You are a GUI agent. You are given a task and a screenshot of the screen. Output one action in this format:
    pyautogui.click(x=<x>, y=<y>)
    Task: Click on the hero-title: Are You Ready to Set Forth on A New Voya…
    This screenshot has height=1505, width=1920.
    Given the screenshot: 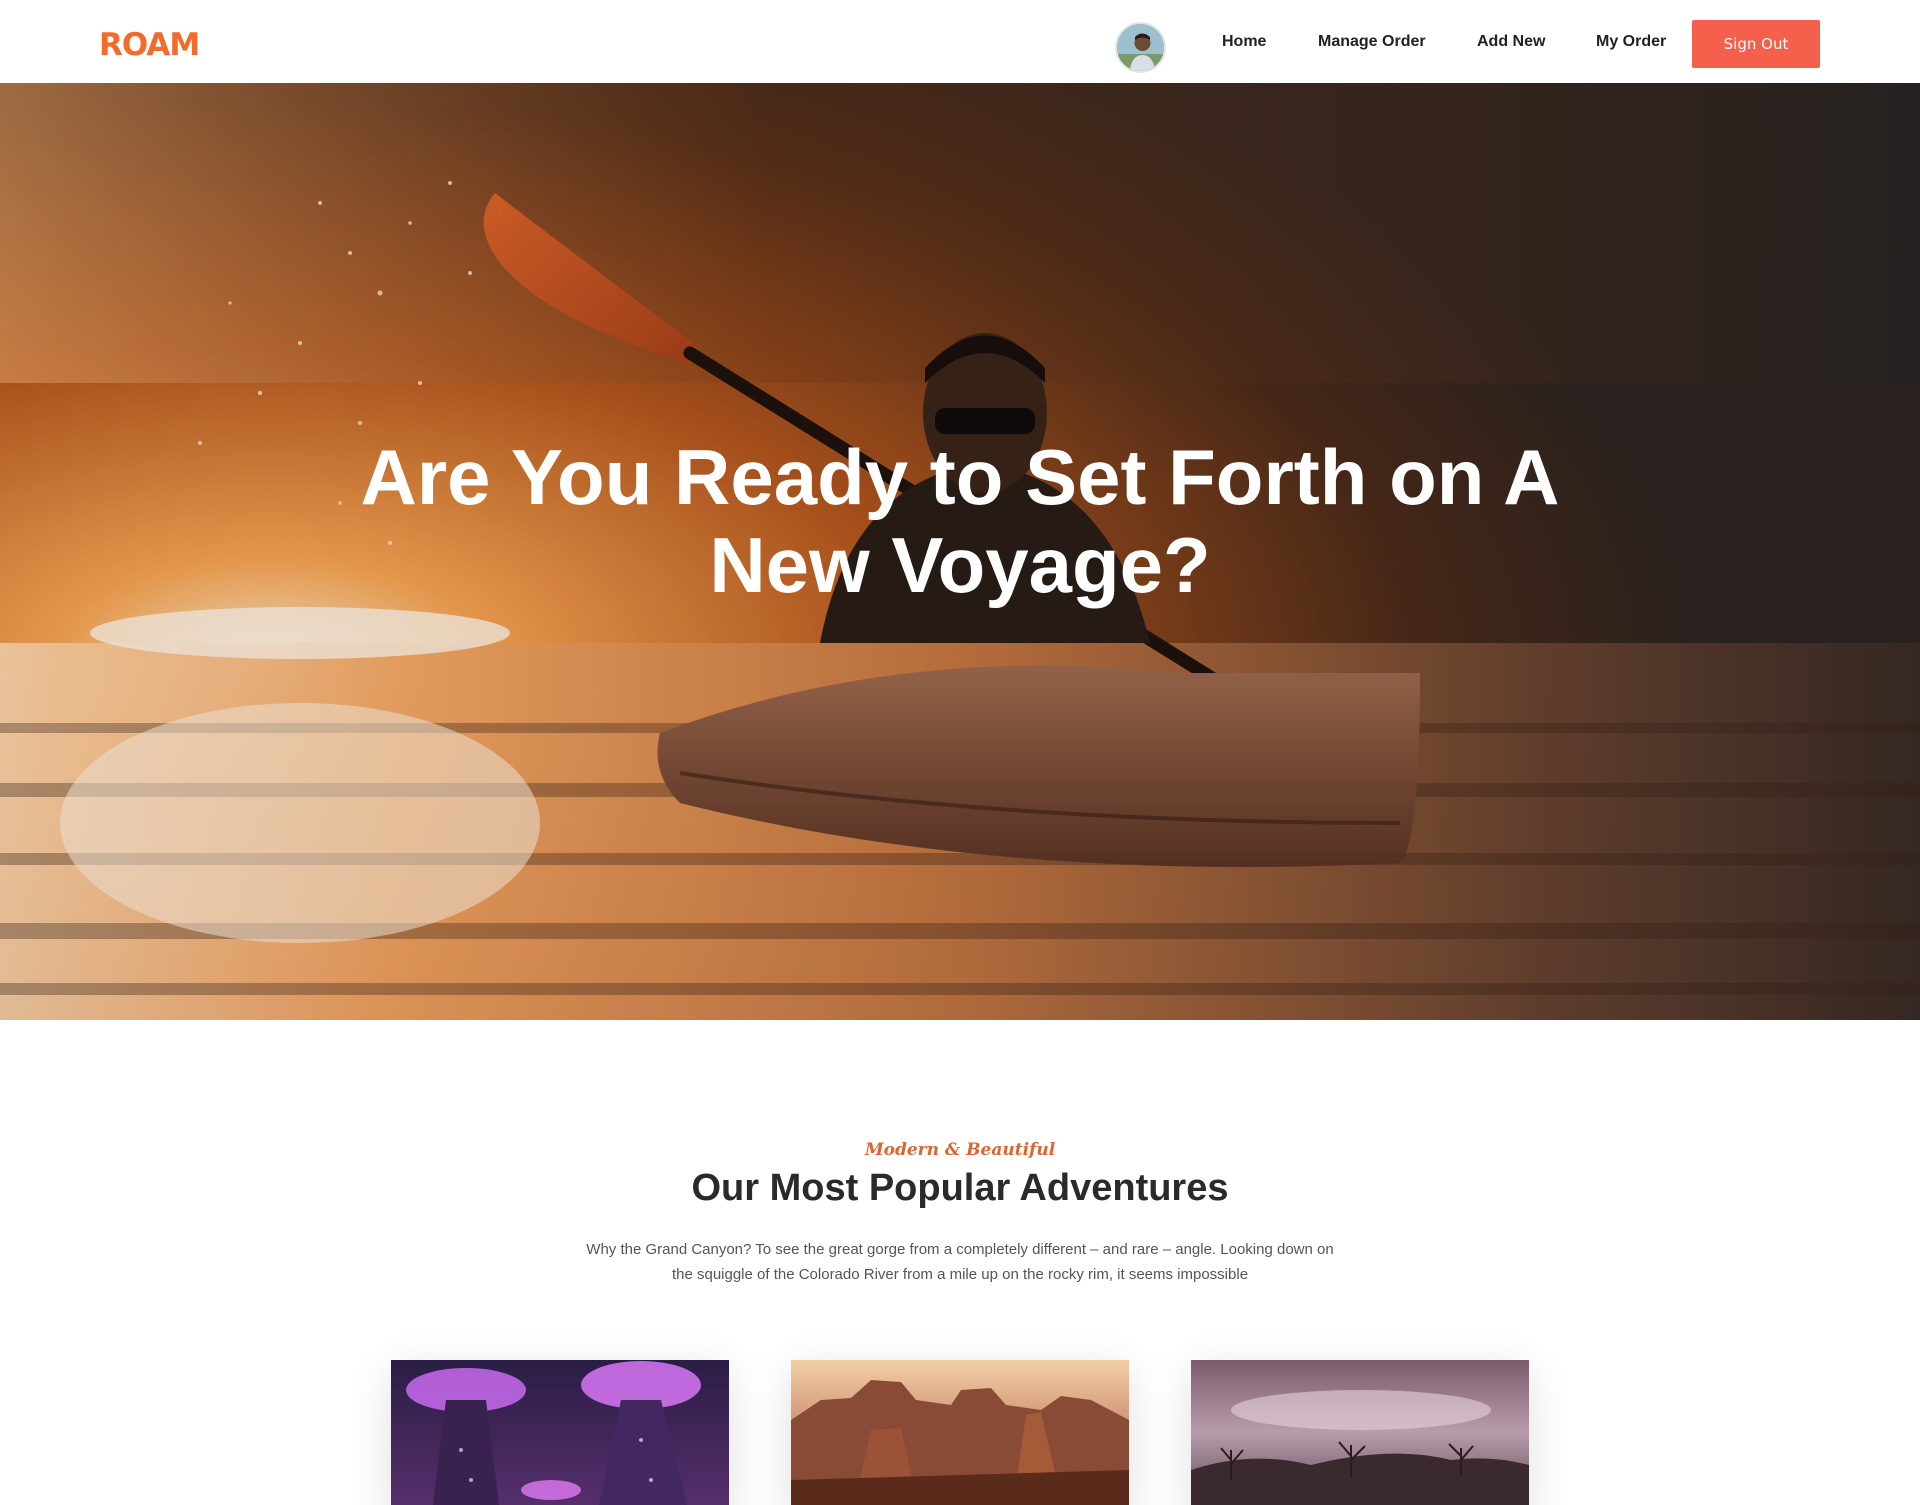 What is the action you would take?
    pyautogui.click(x=960, y=521)
    